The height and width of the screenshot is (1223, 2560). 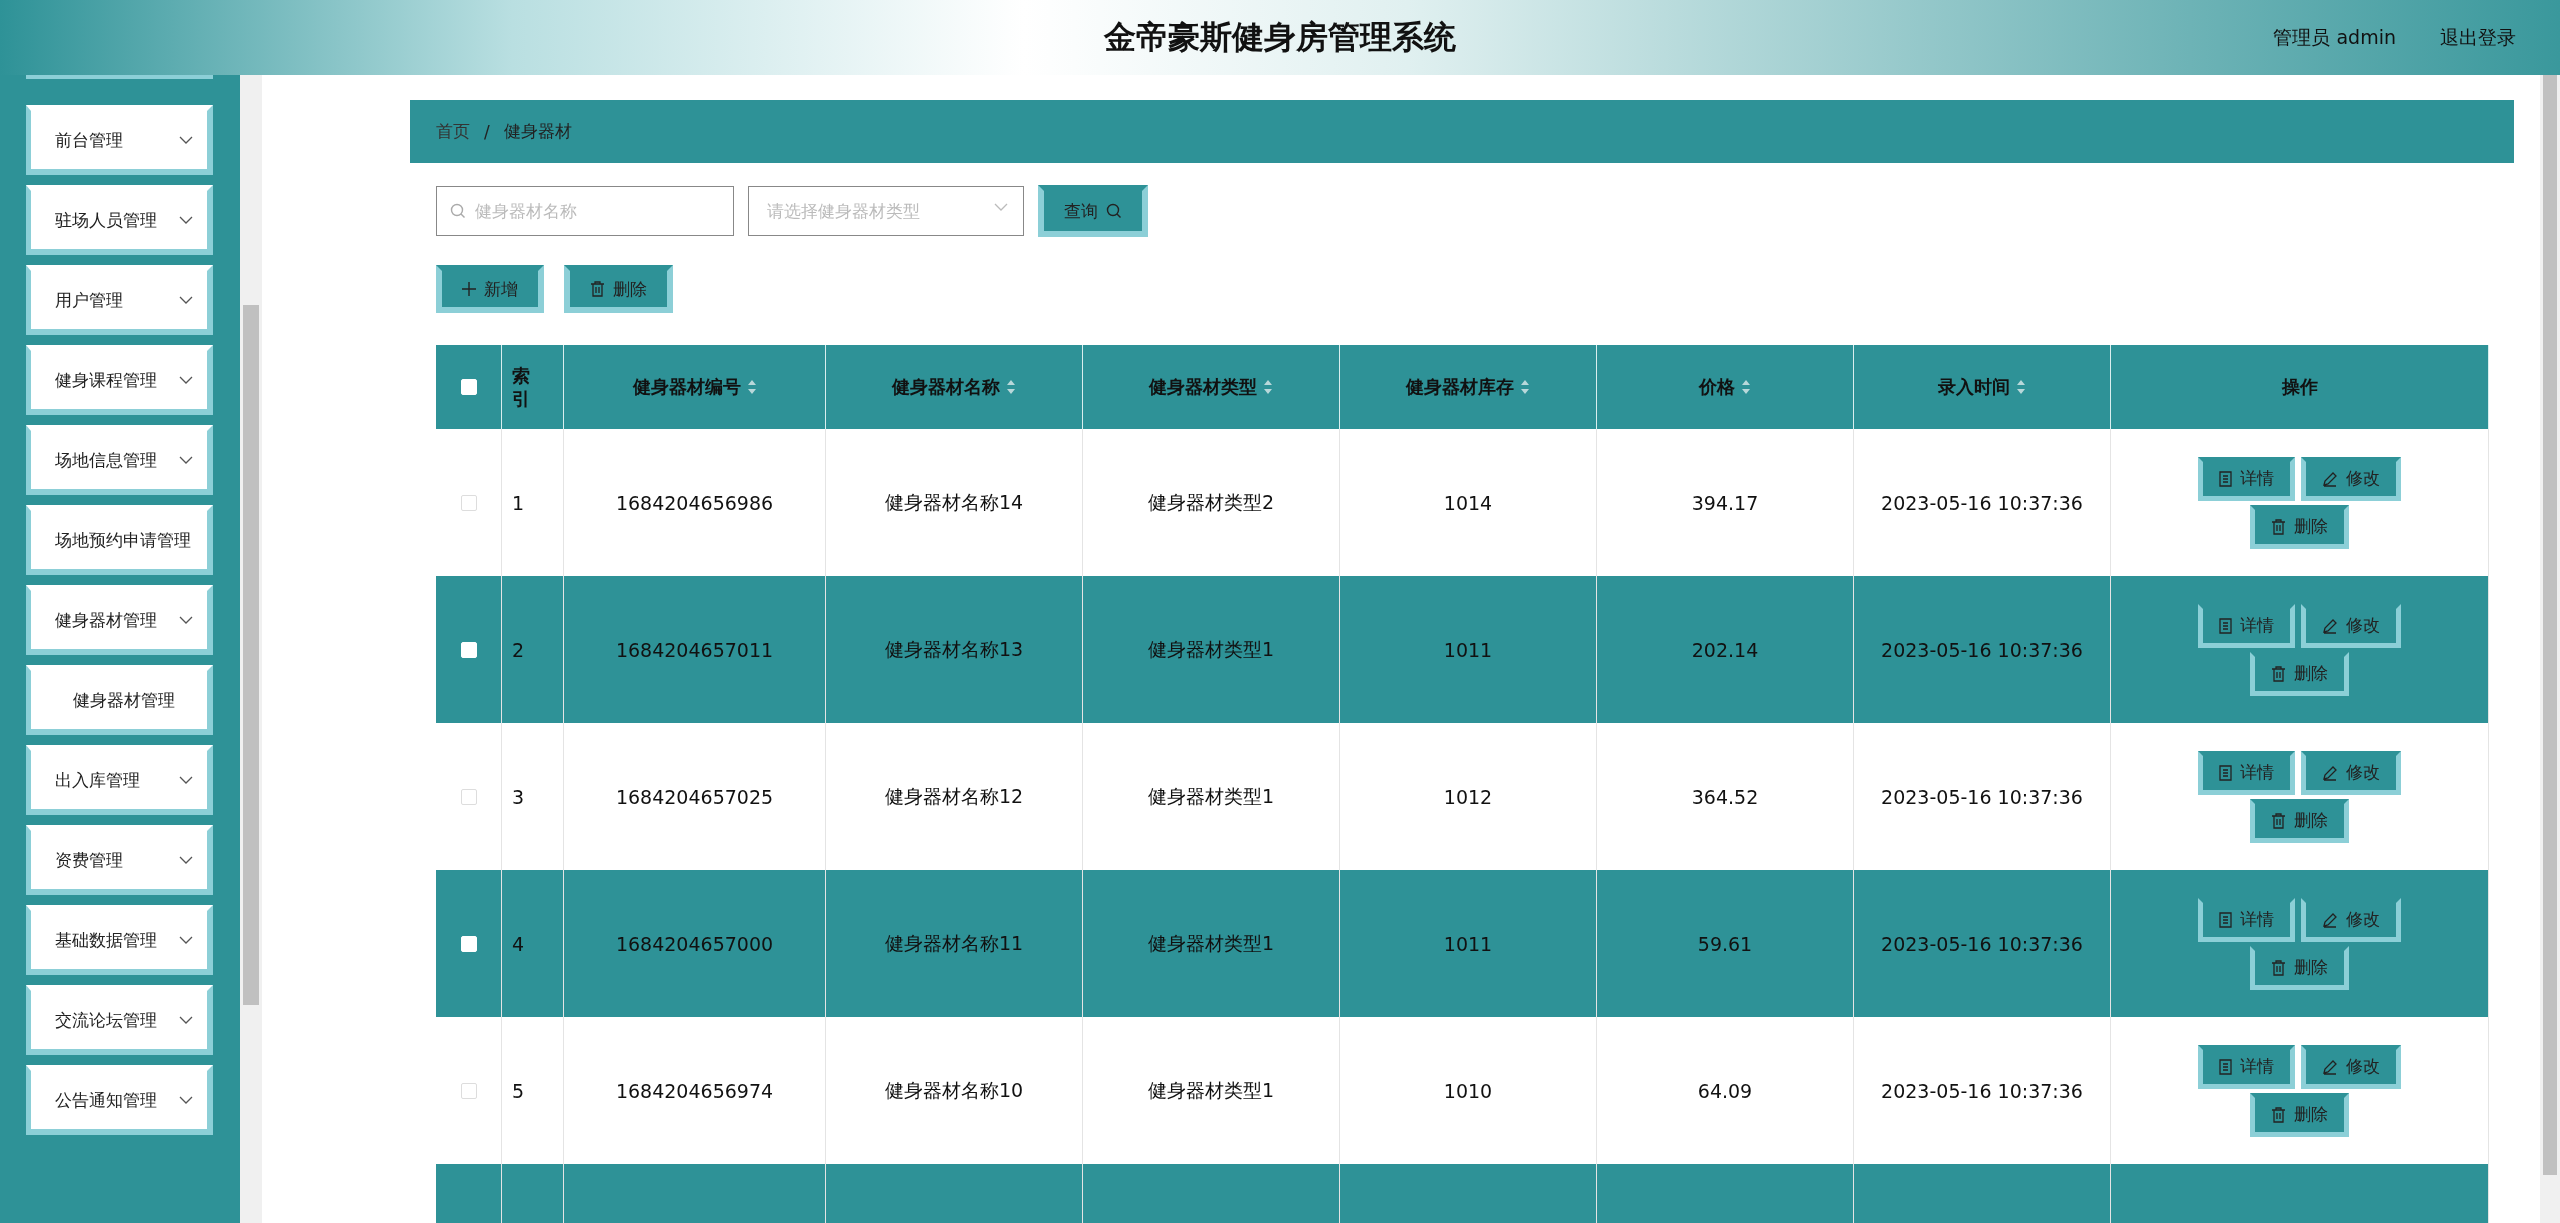 I want to click on search-field: 健身器材名称, so click(x=585, y=211).